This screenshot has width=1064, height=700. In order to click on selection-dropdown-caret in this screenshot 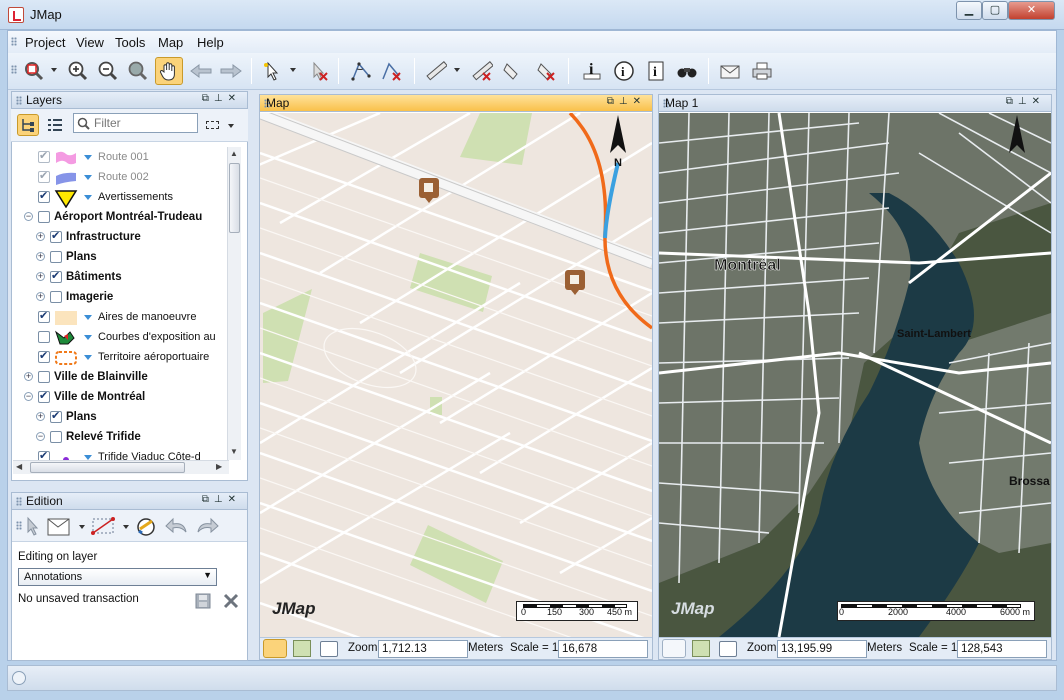, I will do `click(231, 126)`.